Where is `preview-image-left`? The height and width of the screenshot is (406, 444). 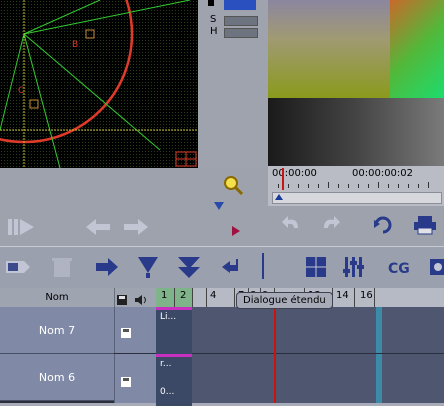
preview-image-left is located at coordinates (329, 49).